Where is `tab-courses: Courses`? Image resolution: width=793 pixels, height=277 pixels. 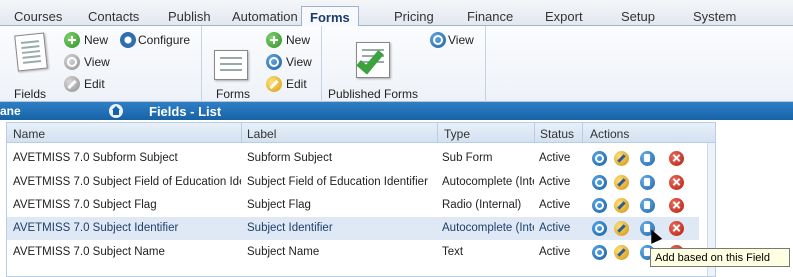 tab-courses: Courses is located at coordinates (38, 16).